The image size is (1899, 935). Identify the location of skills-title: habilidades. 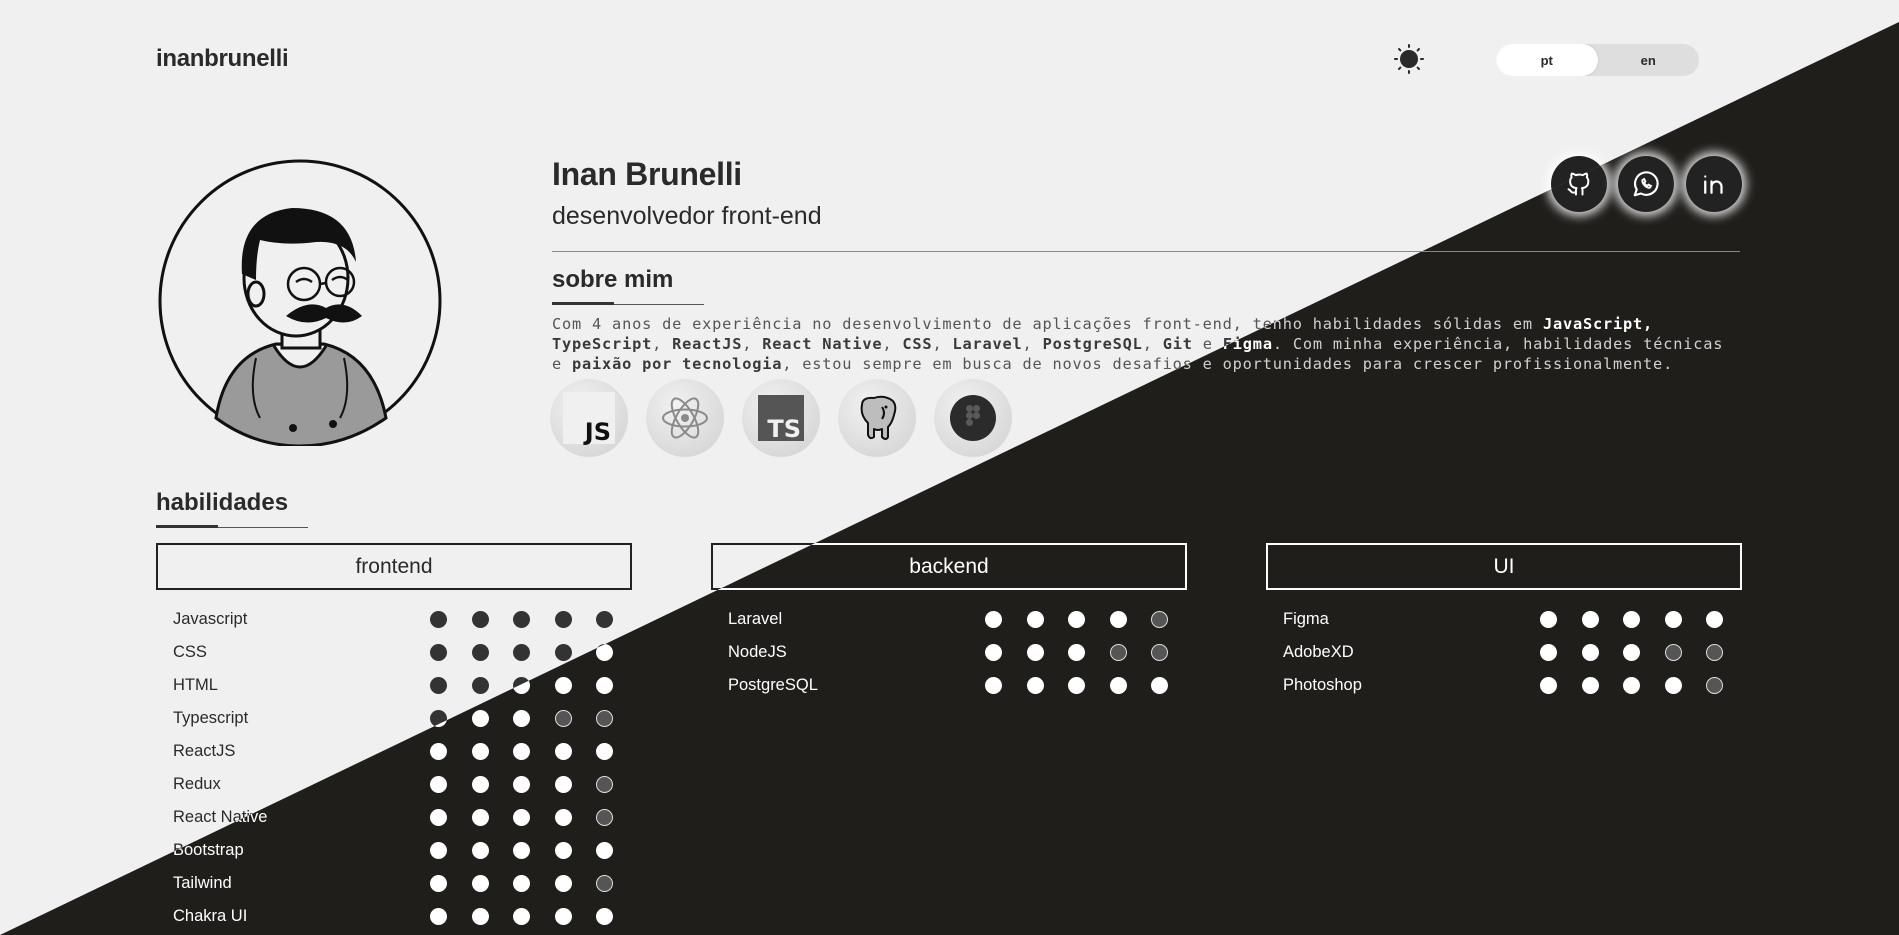
(222, 502).